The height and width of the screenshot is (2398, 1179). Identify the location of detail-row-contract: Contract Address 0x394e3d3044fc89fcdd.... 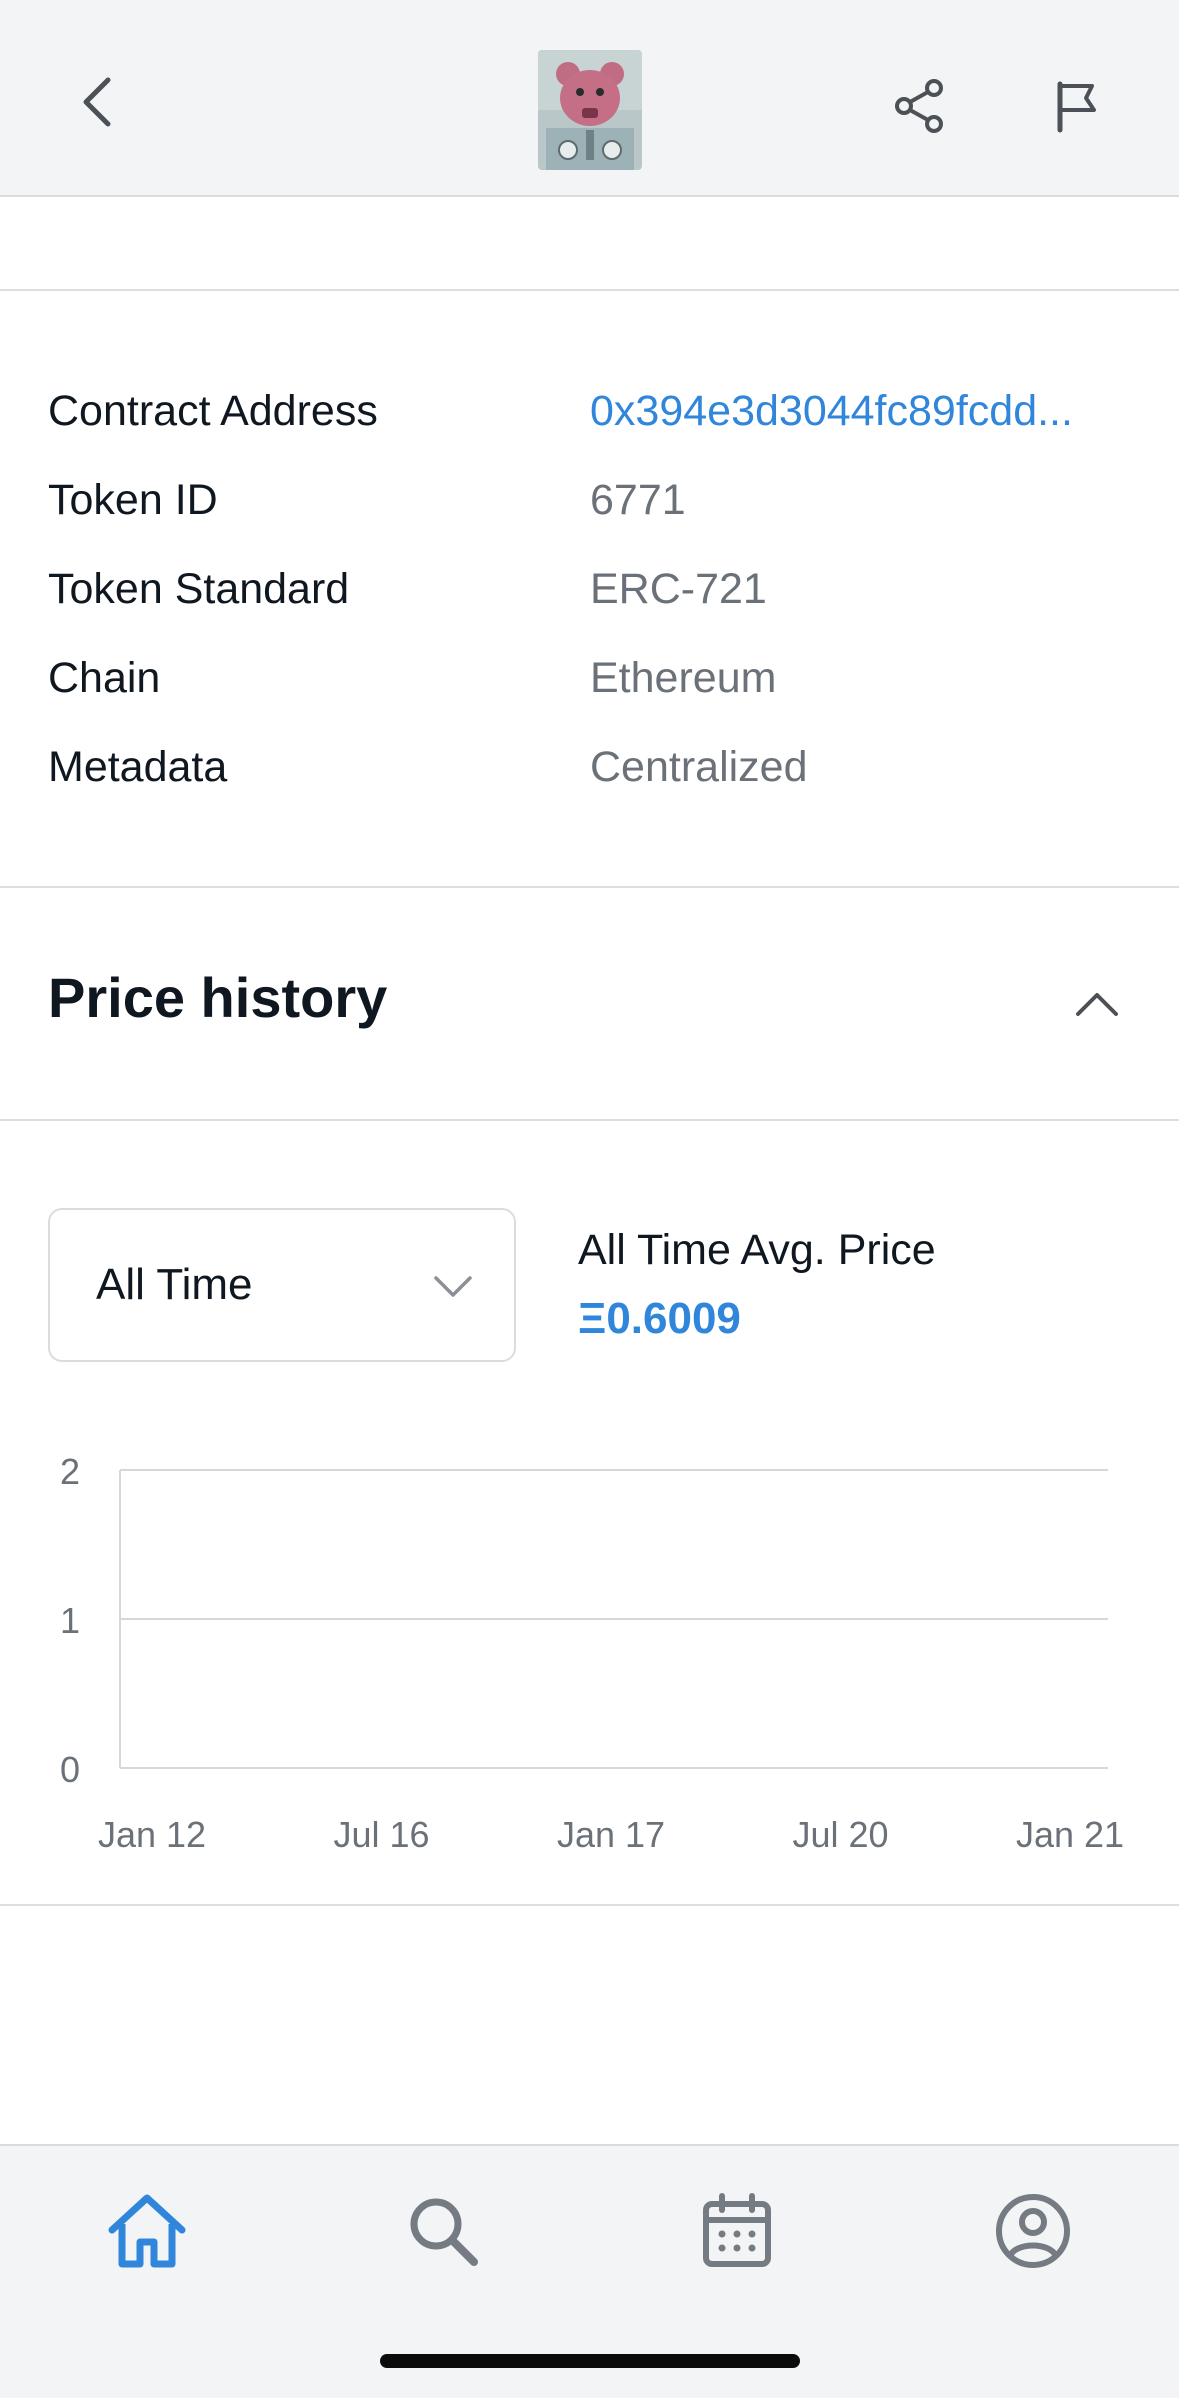
(598, 422).